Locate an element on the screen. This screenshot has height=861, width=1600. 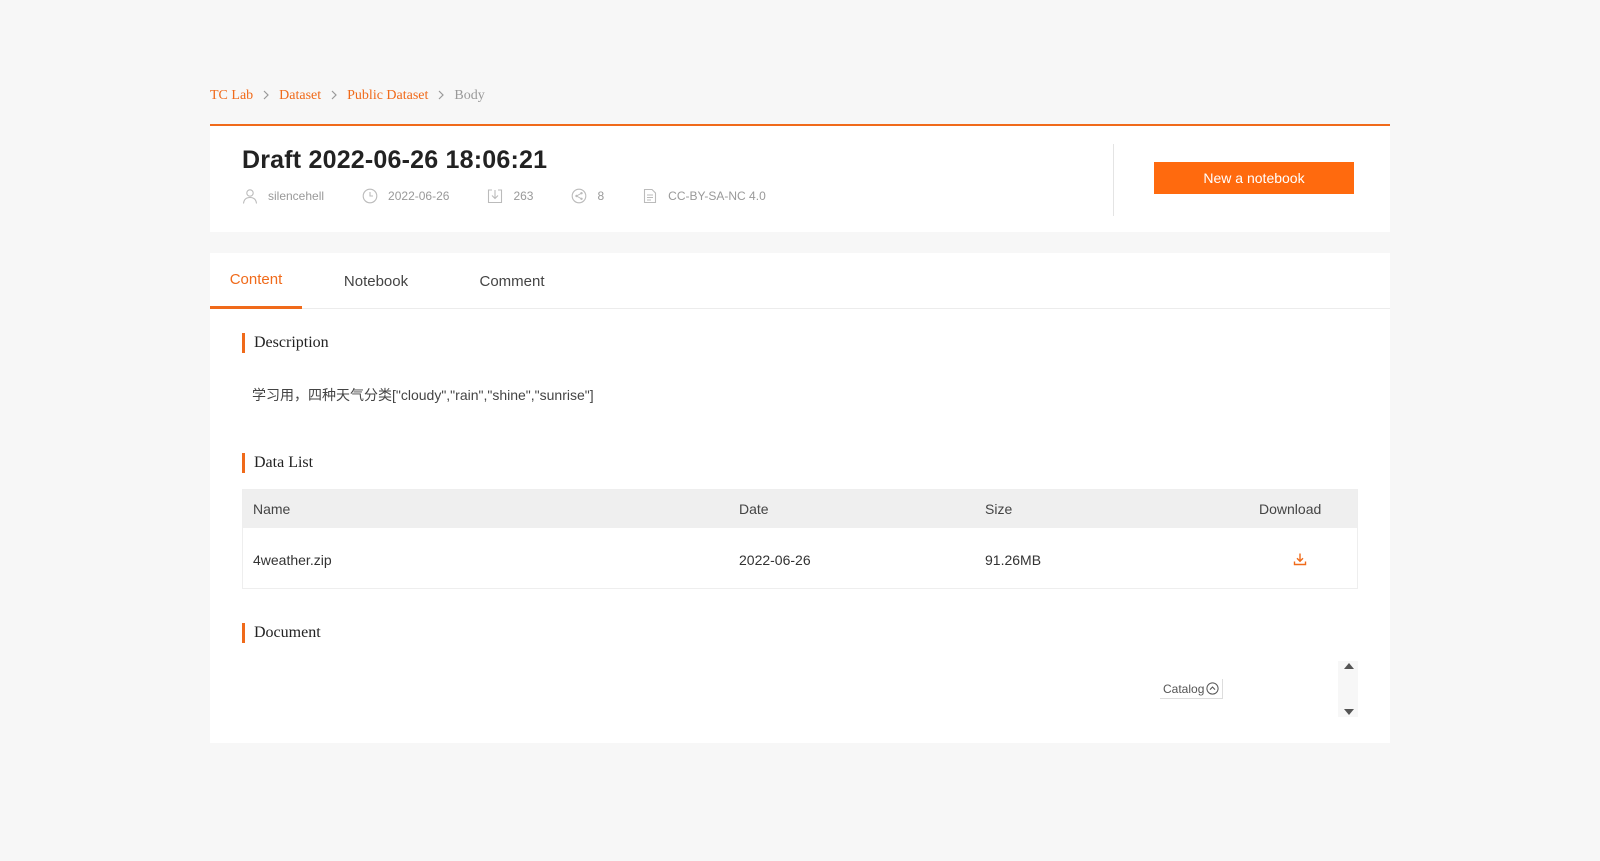
tab-bar: Content Notebook Comment is located at coordinates (800, 281).